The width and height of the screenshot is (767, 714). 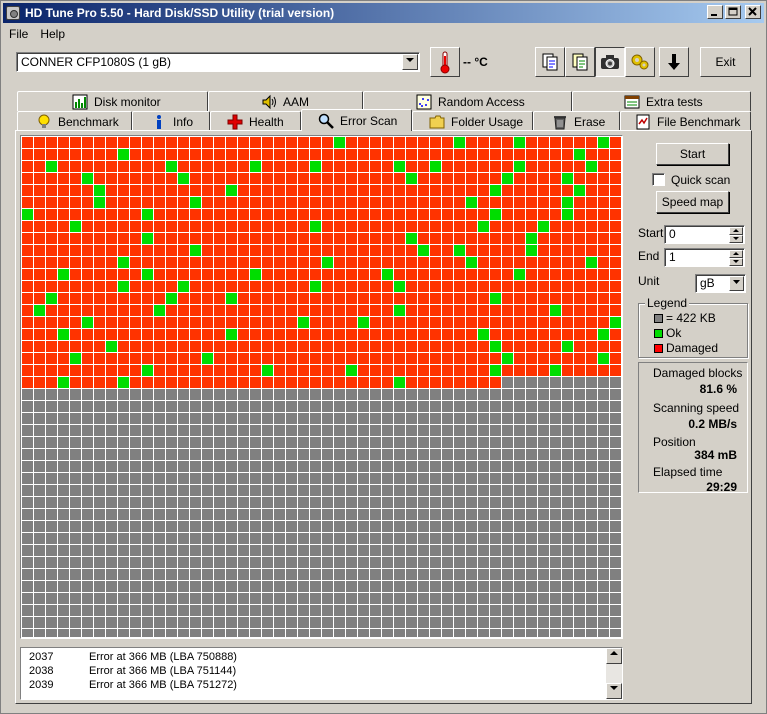 I want to click on close-button, so click(x=753, y=12).